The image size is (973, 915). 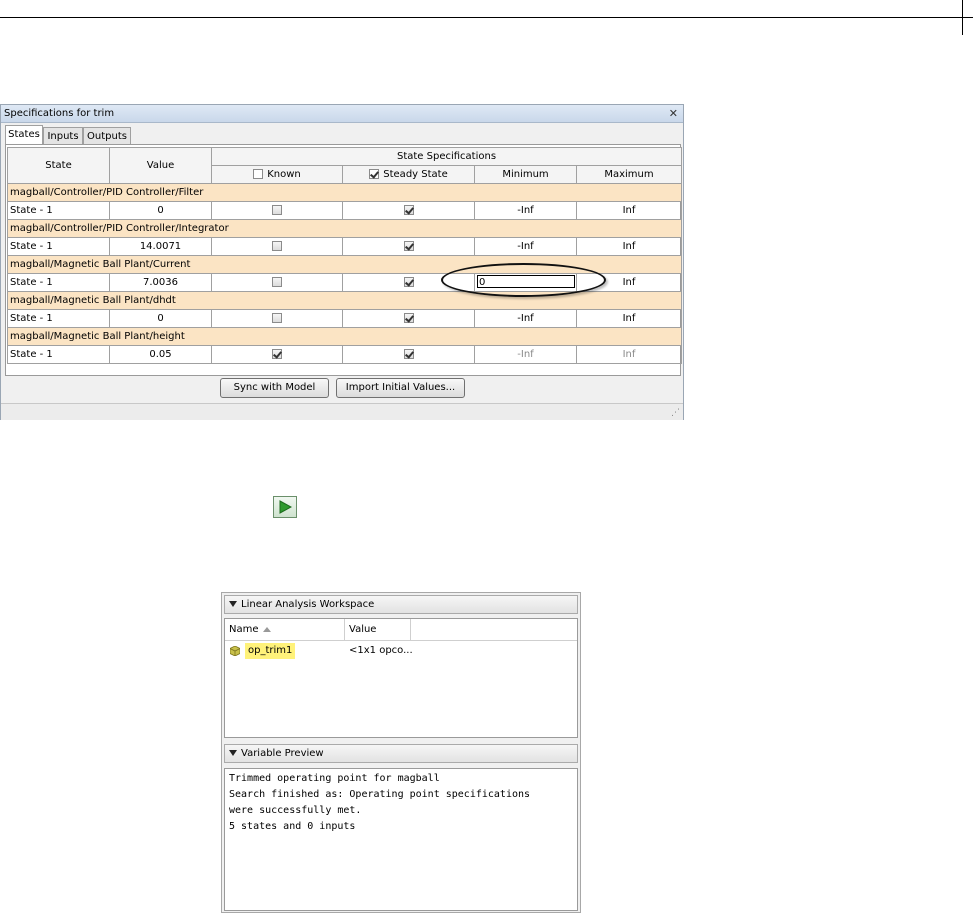 What do you see at coordinates (160, 165) in the screenshot?
I see `col-header-value: Value` at bounding box center [160, 165].